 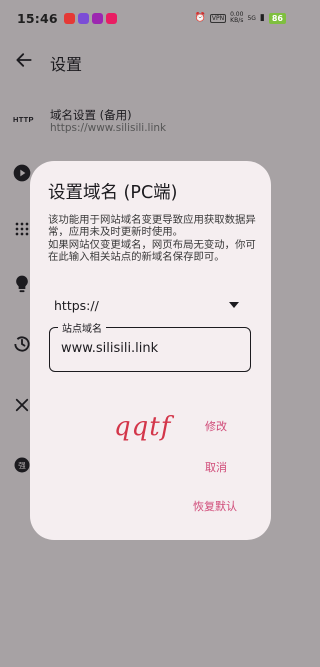 I want to click on svg-text: 强, so click(x=22, y=465).